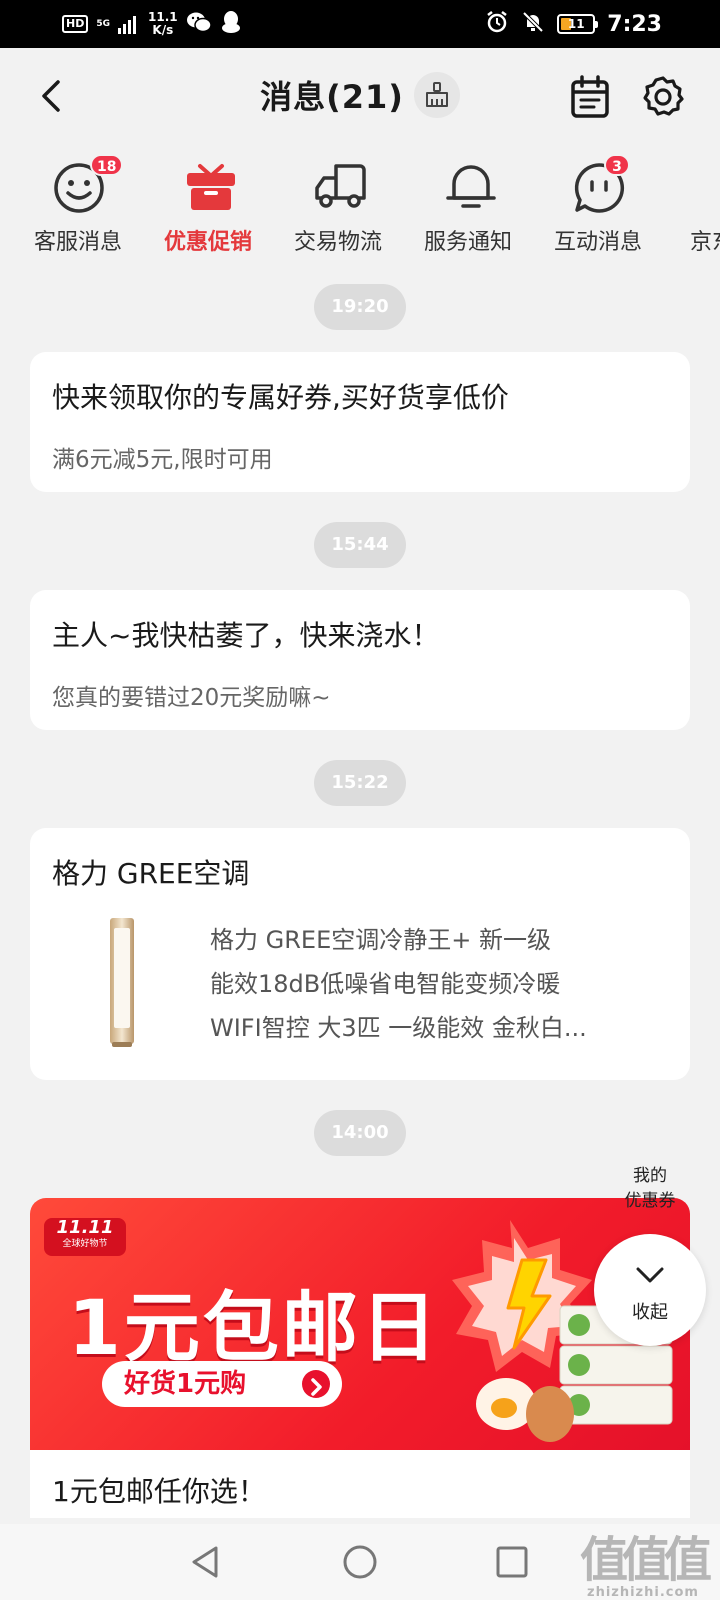  I want to click on message-subtitle: 您真的要错过20元奖励嘛~, so click(191, 698).